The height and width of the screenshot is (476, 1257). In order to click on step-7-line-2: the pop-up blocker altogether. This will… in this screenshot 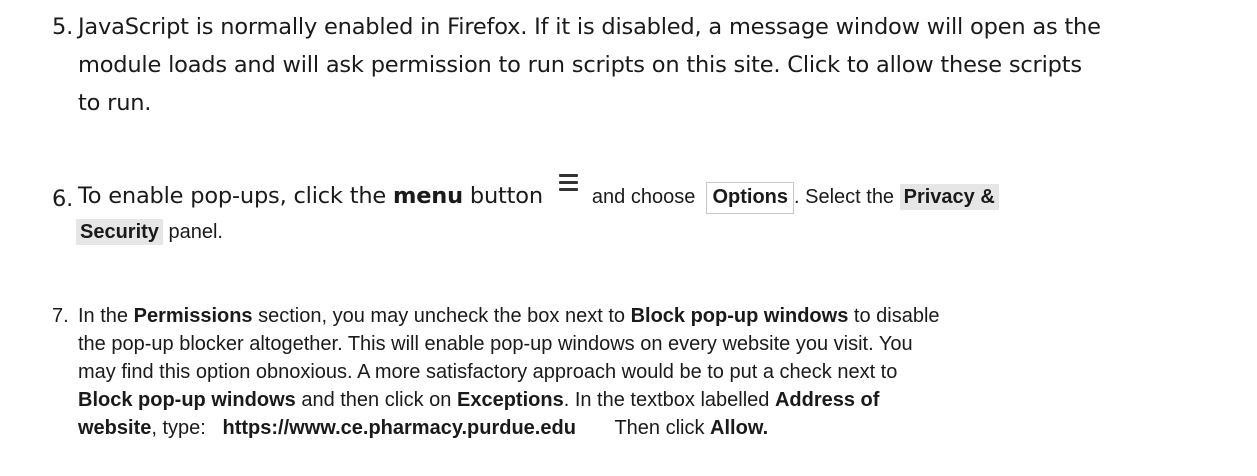, I will do `click(495, 344)`.